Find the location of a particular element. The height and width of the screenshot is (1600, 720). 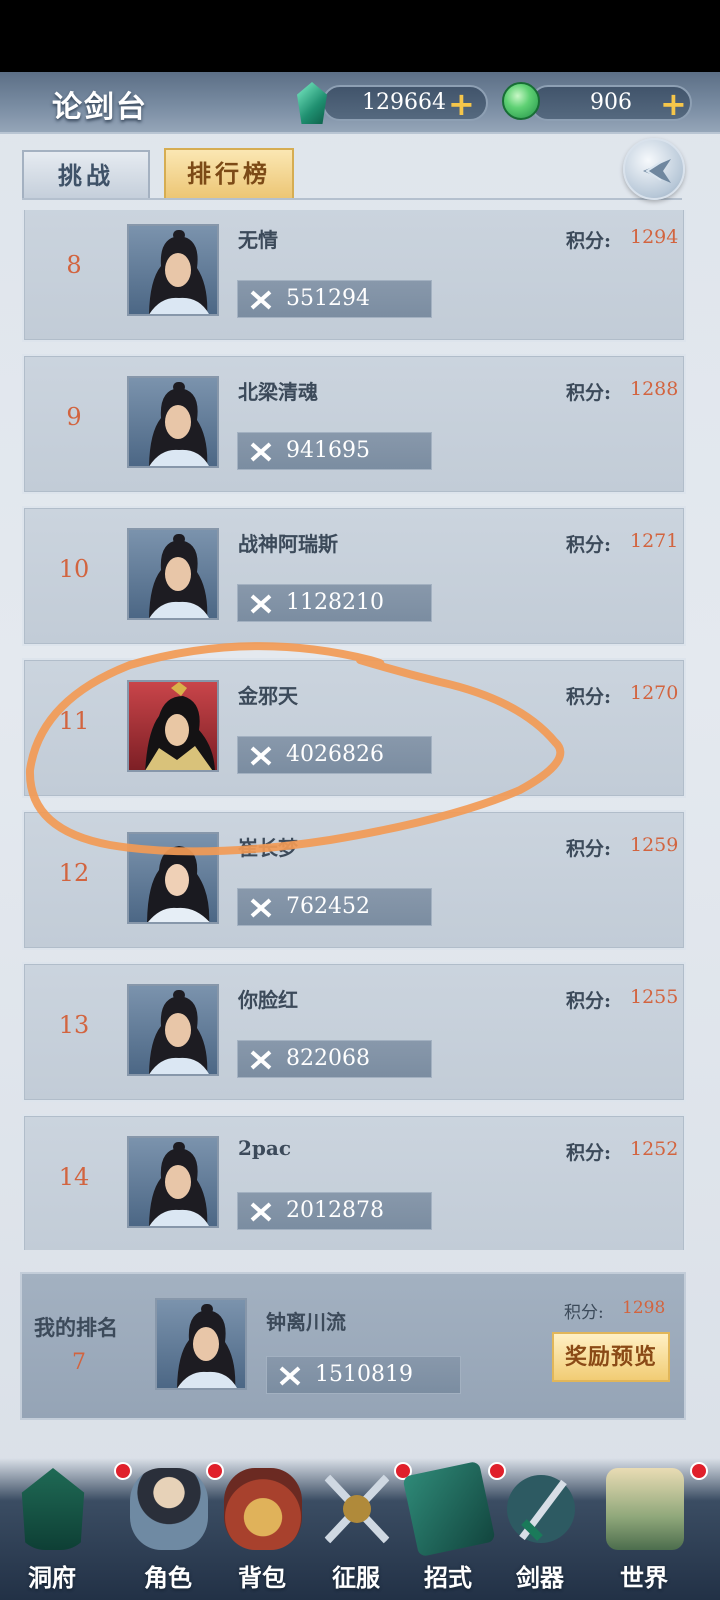

combat-power-box: 1128210 is located at coordinates (334, 603).